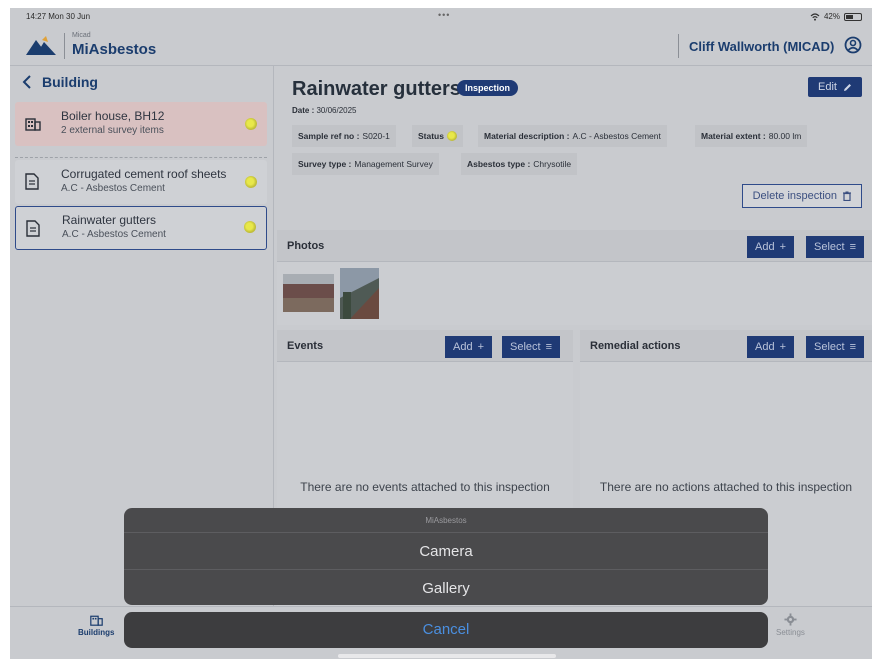  I want to click on remedial-add-button: Add +, so click(771, 347).